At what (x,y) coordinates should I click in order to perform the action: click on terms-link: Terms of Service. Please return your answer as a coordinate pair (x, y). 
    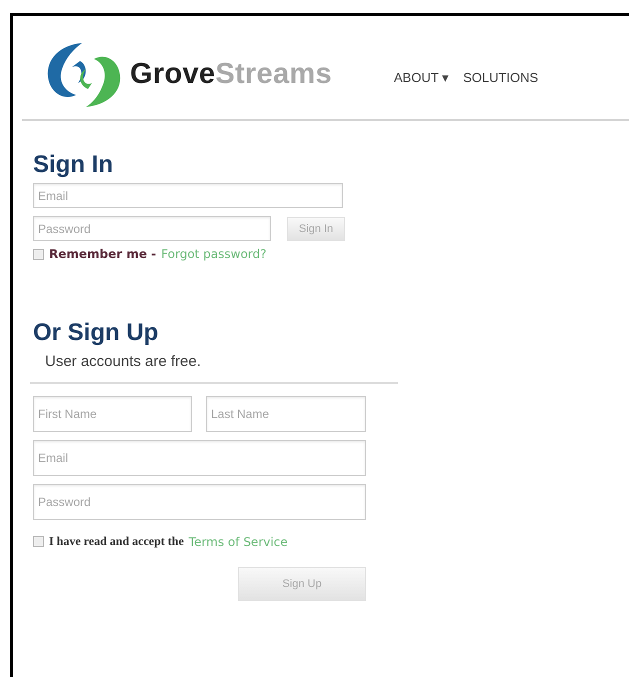
    Looking at the image, I should click on (238, 541).